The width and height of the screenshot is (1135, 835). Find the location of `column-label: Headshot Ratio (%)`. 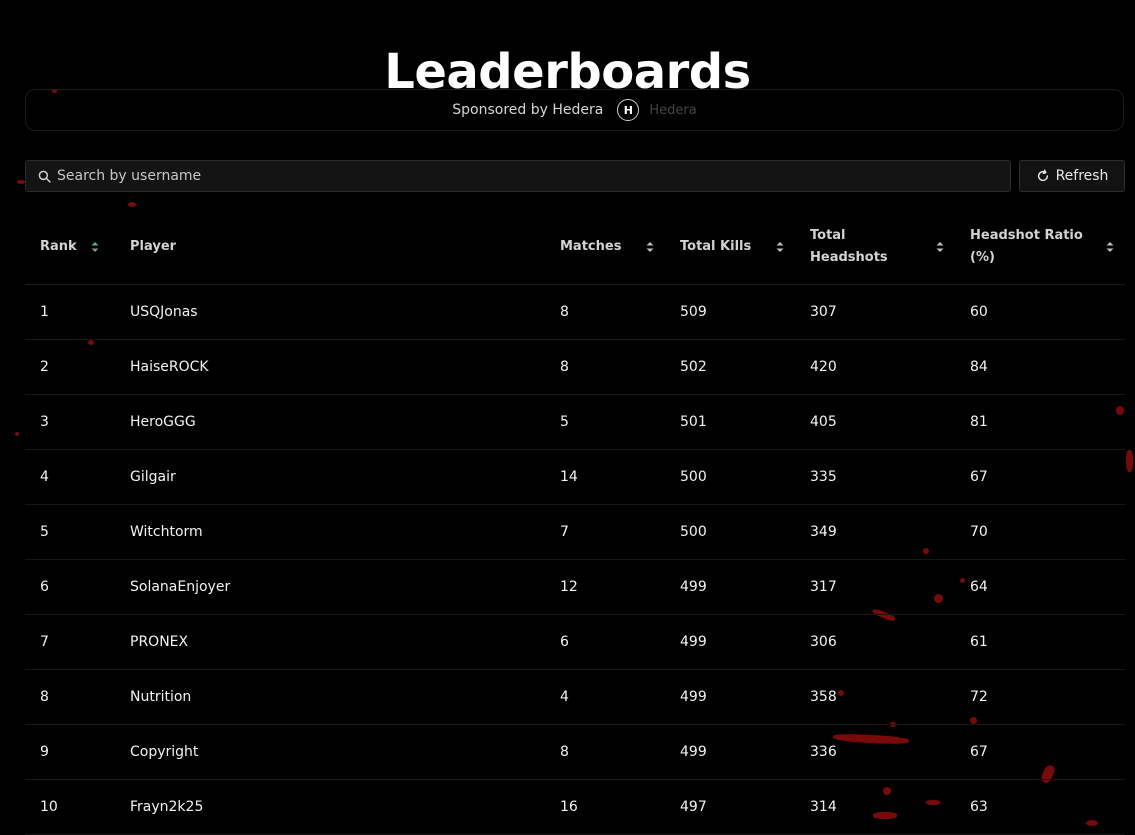

column-label: Headshot Ratio (%) is located at coordinates (1026, 246).